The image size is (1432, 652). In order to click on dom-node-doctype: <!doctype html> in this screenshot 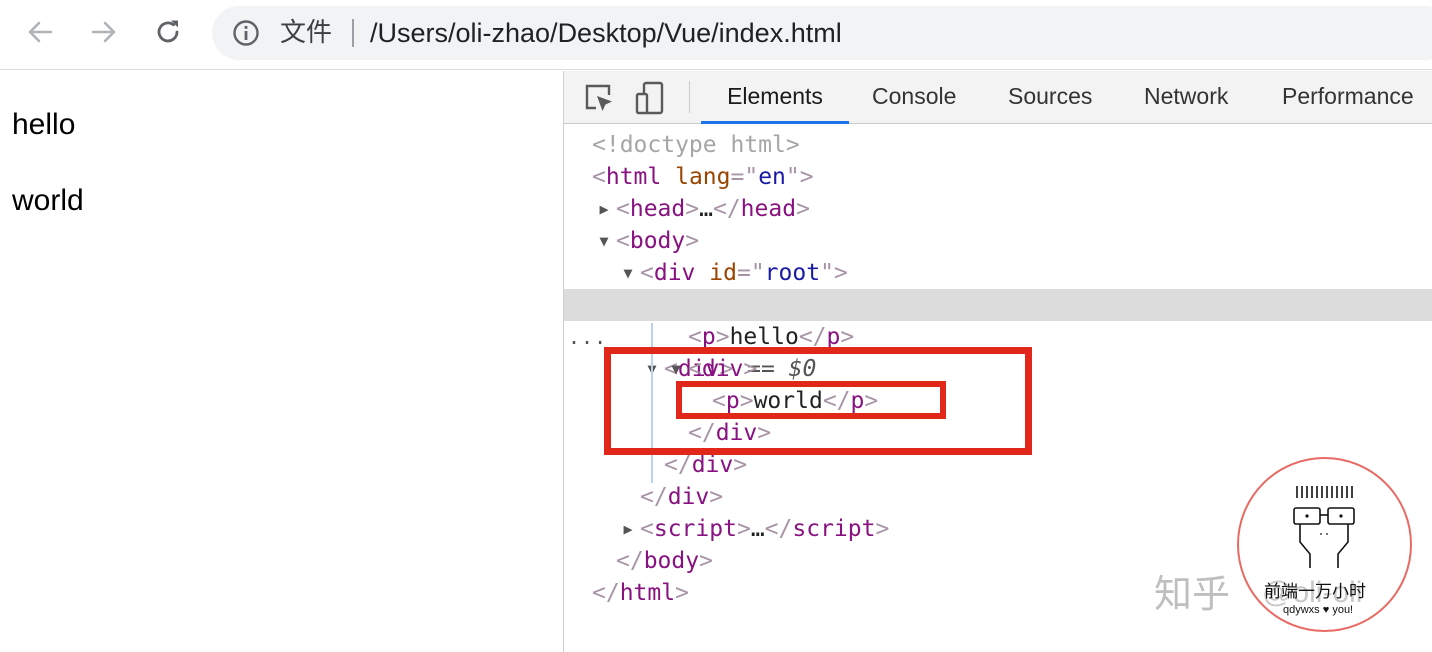, I will do `click(696, 145)`.